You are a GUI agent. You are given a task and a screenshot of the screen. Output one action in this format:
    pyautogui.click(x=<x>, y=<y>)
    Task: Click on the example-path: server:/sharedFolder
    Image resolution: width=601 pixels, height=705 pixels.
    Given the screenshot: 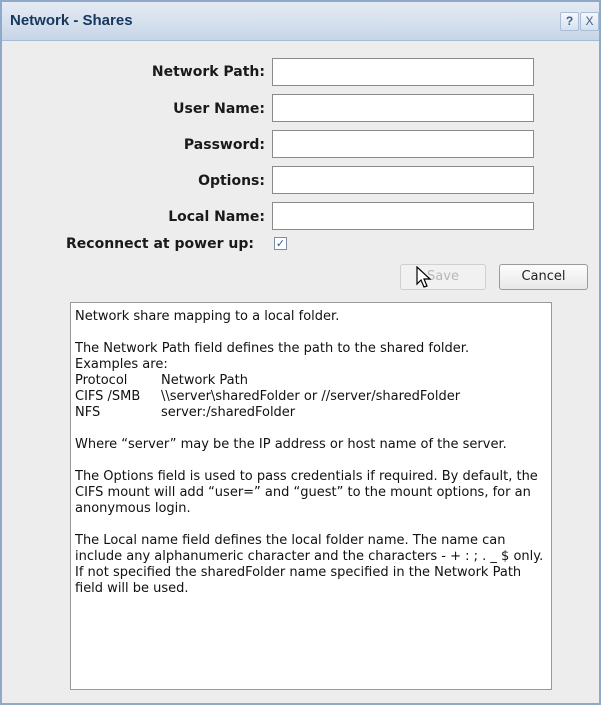 What is the action you would take?
    pyautogui.click(x=228, y=412)
    